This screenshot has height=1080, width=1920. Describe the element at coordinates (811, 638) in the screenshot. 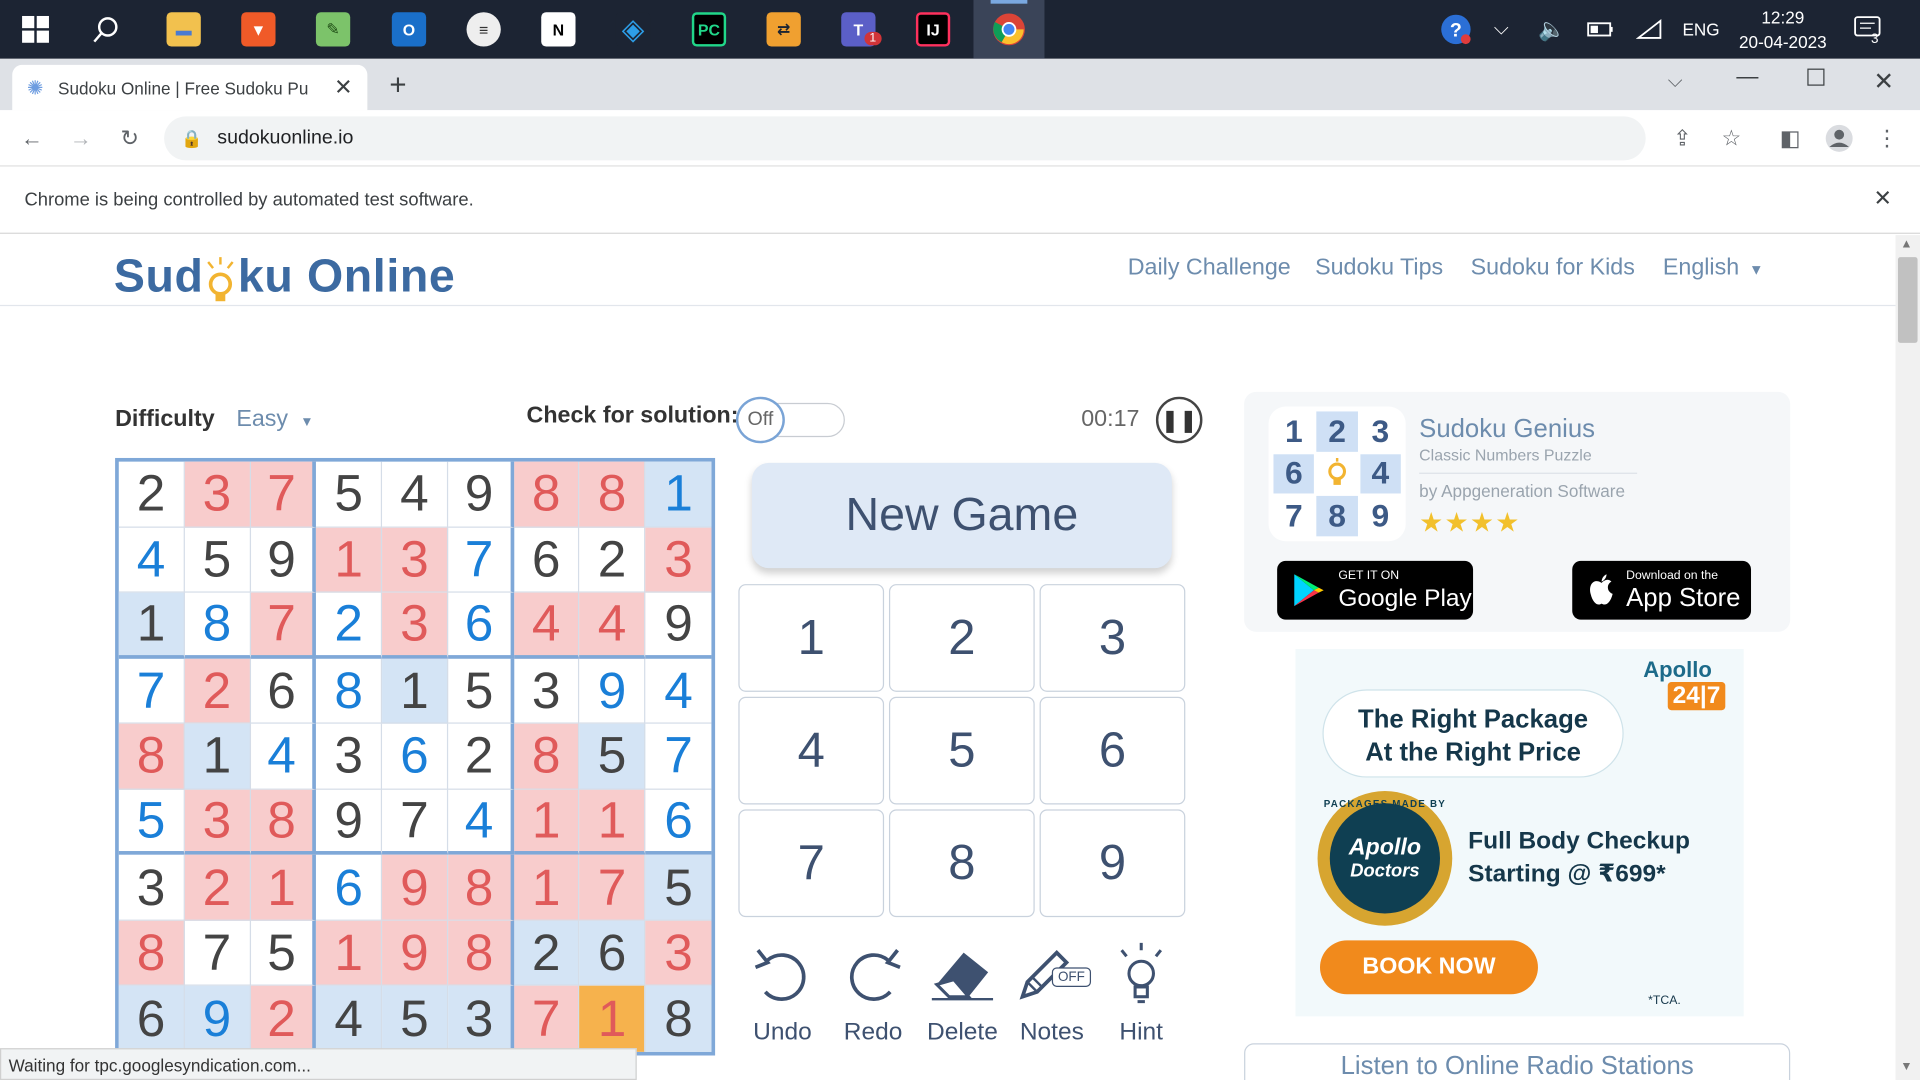

I see `numpad-key-1: 1` at that location.